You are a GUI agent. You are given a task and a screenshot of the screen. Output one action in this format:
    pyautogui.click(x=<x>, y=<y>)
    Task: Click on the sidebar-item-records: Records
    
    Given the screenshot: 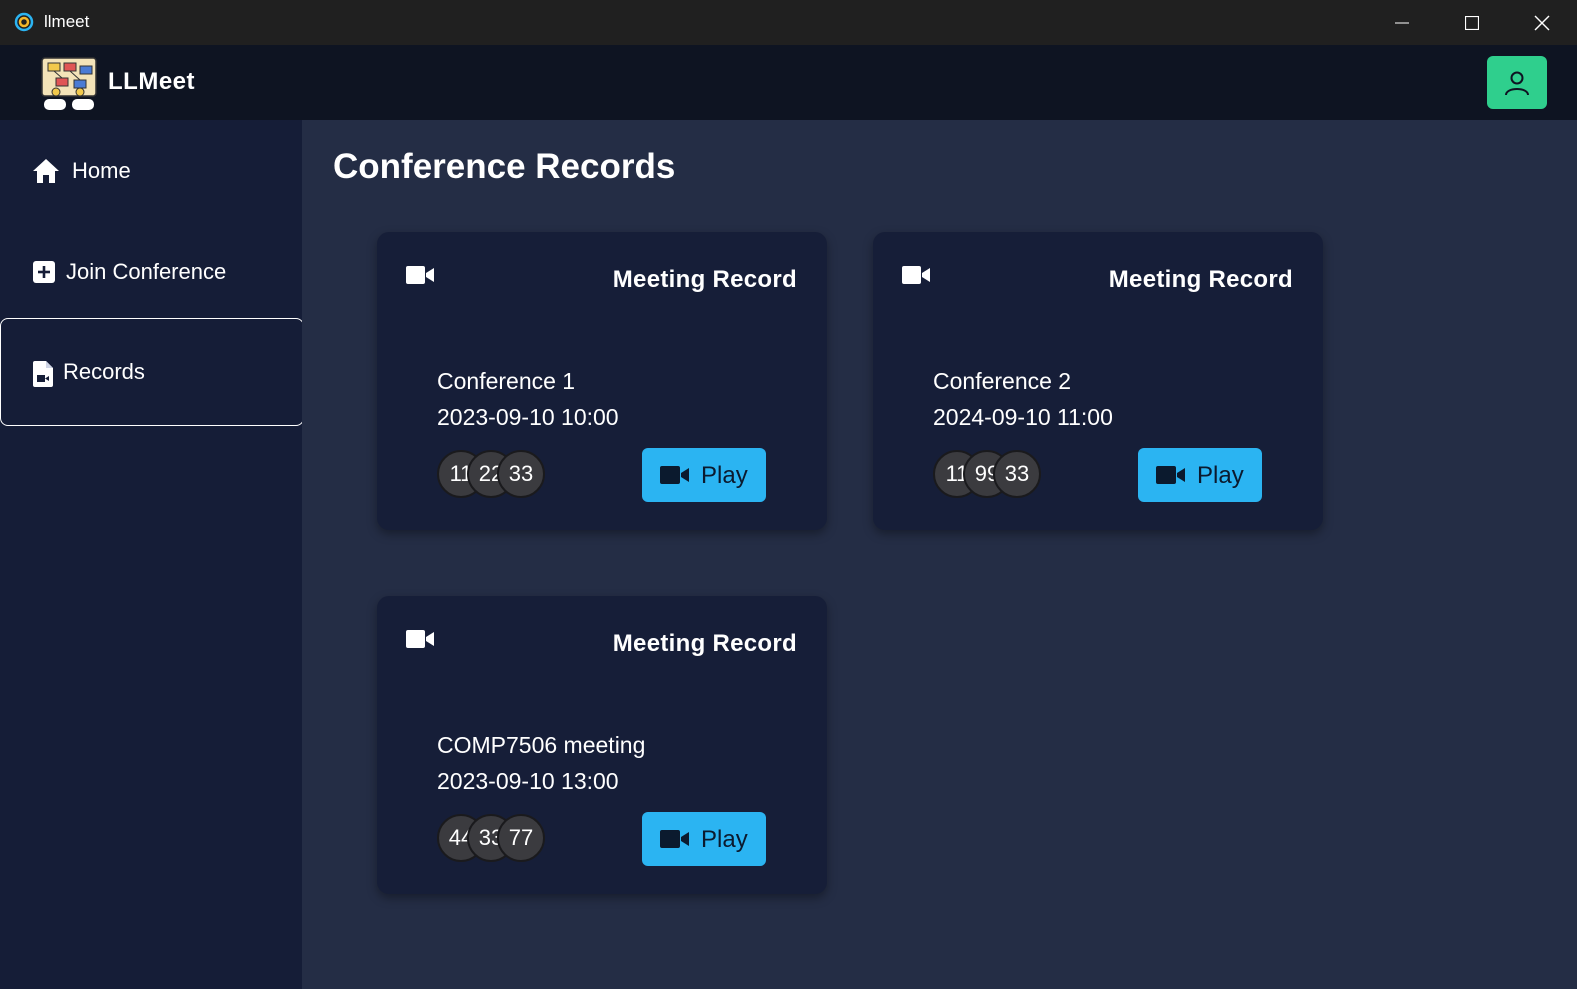 What is the action you would take?
    pyautogui.click(x=152, y=372)
    